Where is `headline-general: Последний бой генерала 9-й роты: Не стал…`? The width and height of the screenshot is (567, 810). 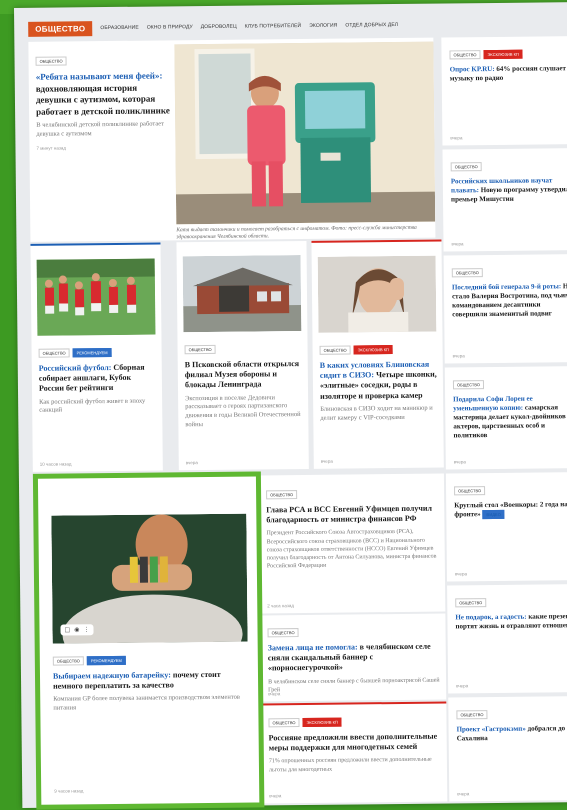 headline-general: Последний бой генерала 9-й роты: Не стал… is located at coordinates (509, 300).